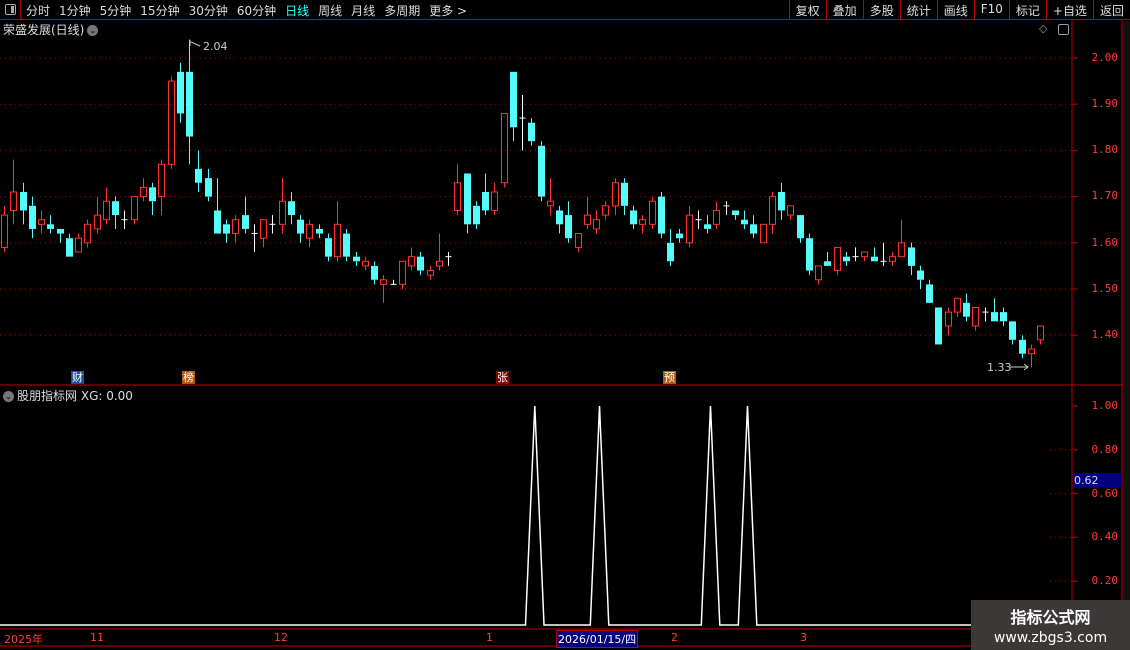  I want to click on marker-finance: 财, so click(77, 377).